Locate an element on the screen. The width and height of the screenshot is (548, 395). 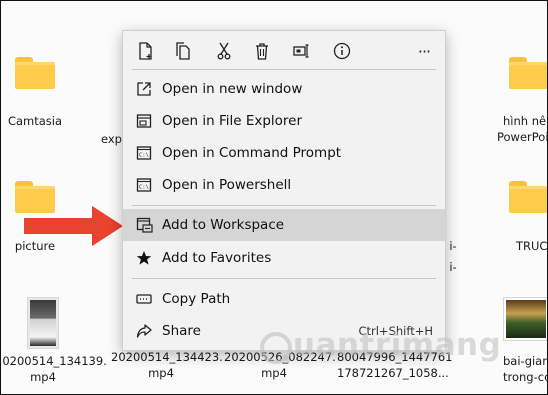
open-new-window-icon is located at coordinates (144, 89).